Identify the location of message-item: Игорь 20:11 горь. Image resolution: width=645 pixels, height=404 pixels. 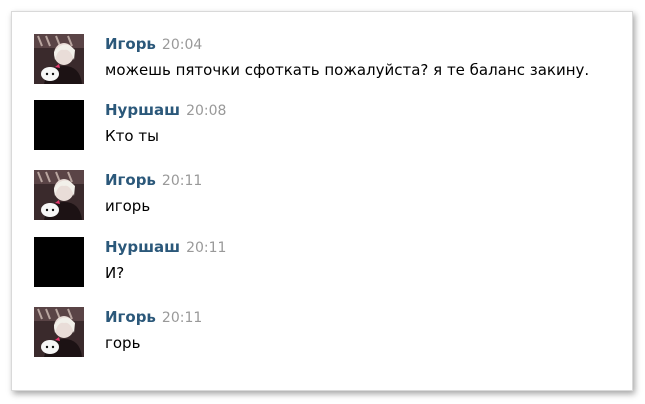
(324, 337).